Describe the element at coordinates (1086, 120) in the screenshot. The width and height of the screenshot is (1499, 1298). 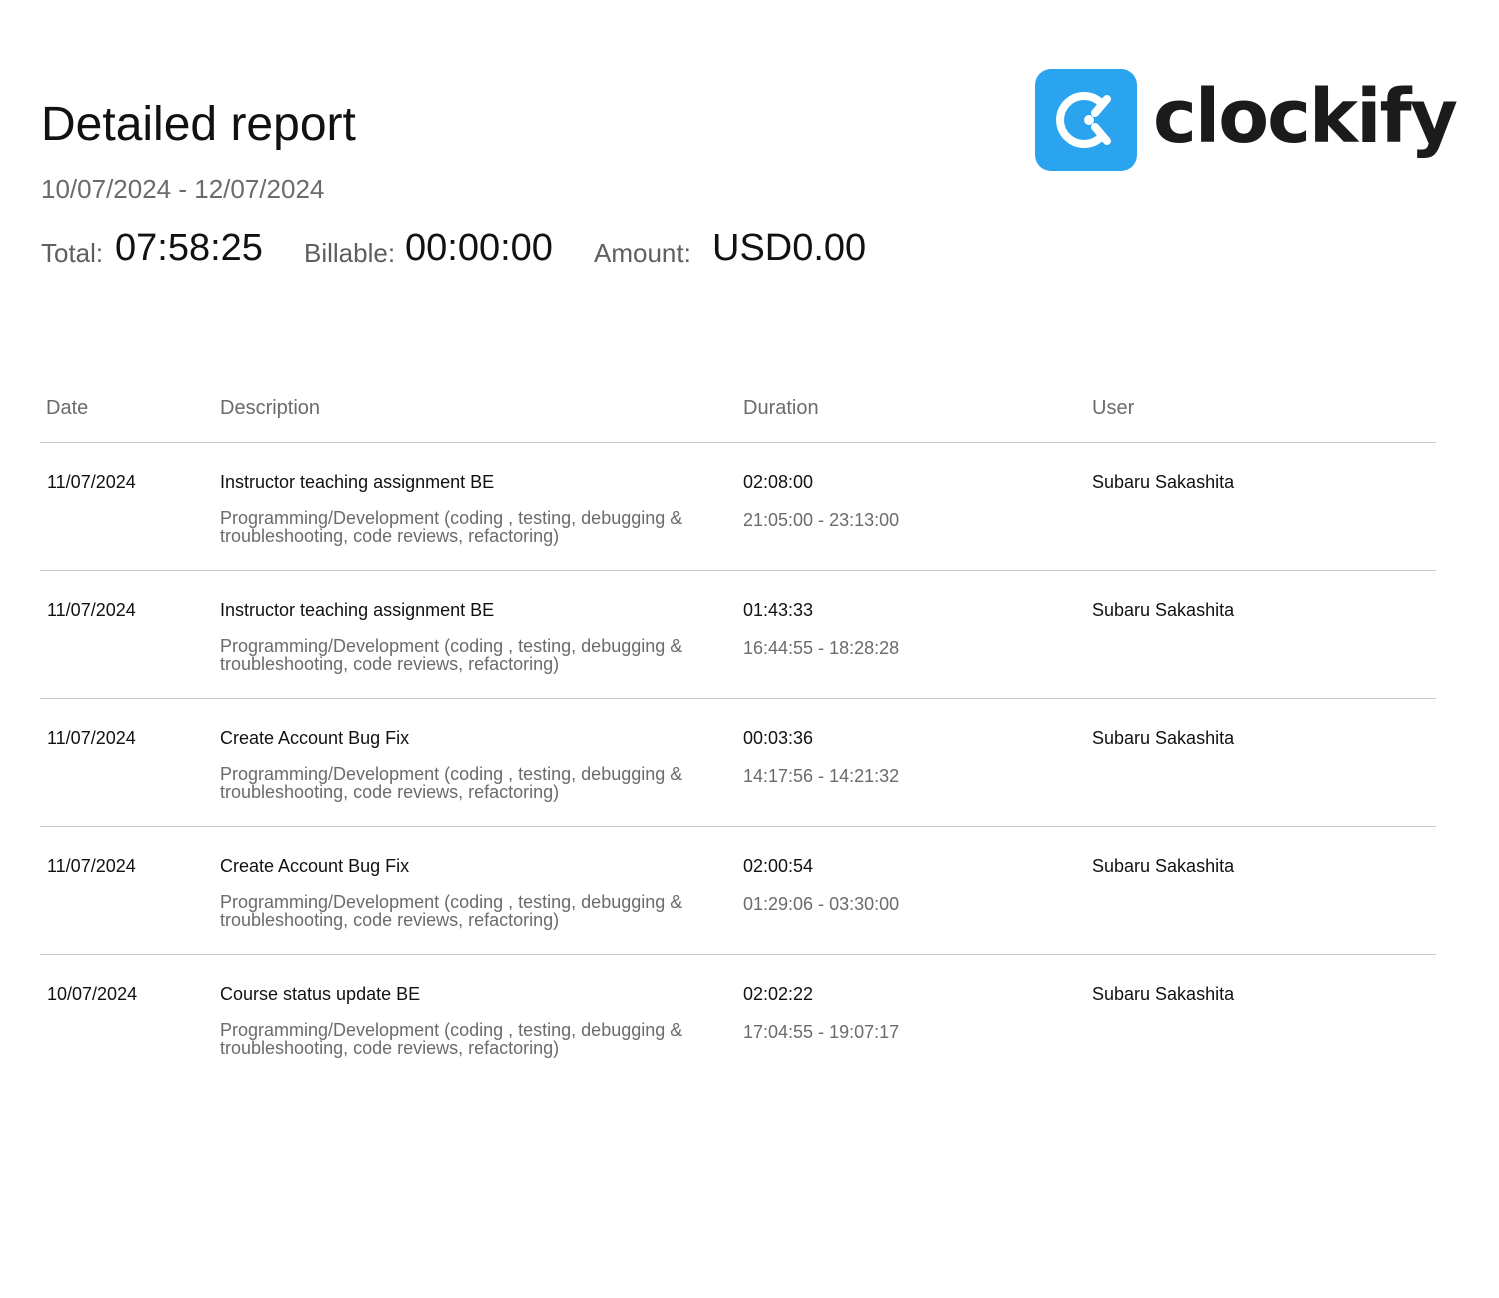
I see `clockify-logo-icon` at that location.